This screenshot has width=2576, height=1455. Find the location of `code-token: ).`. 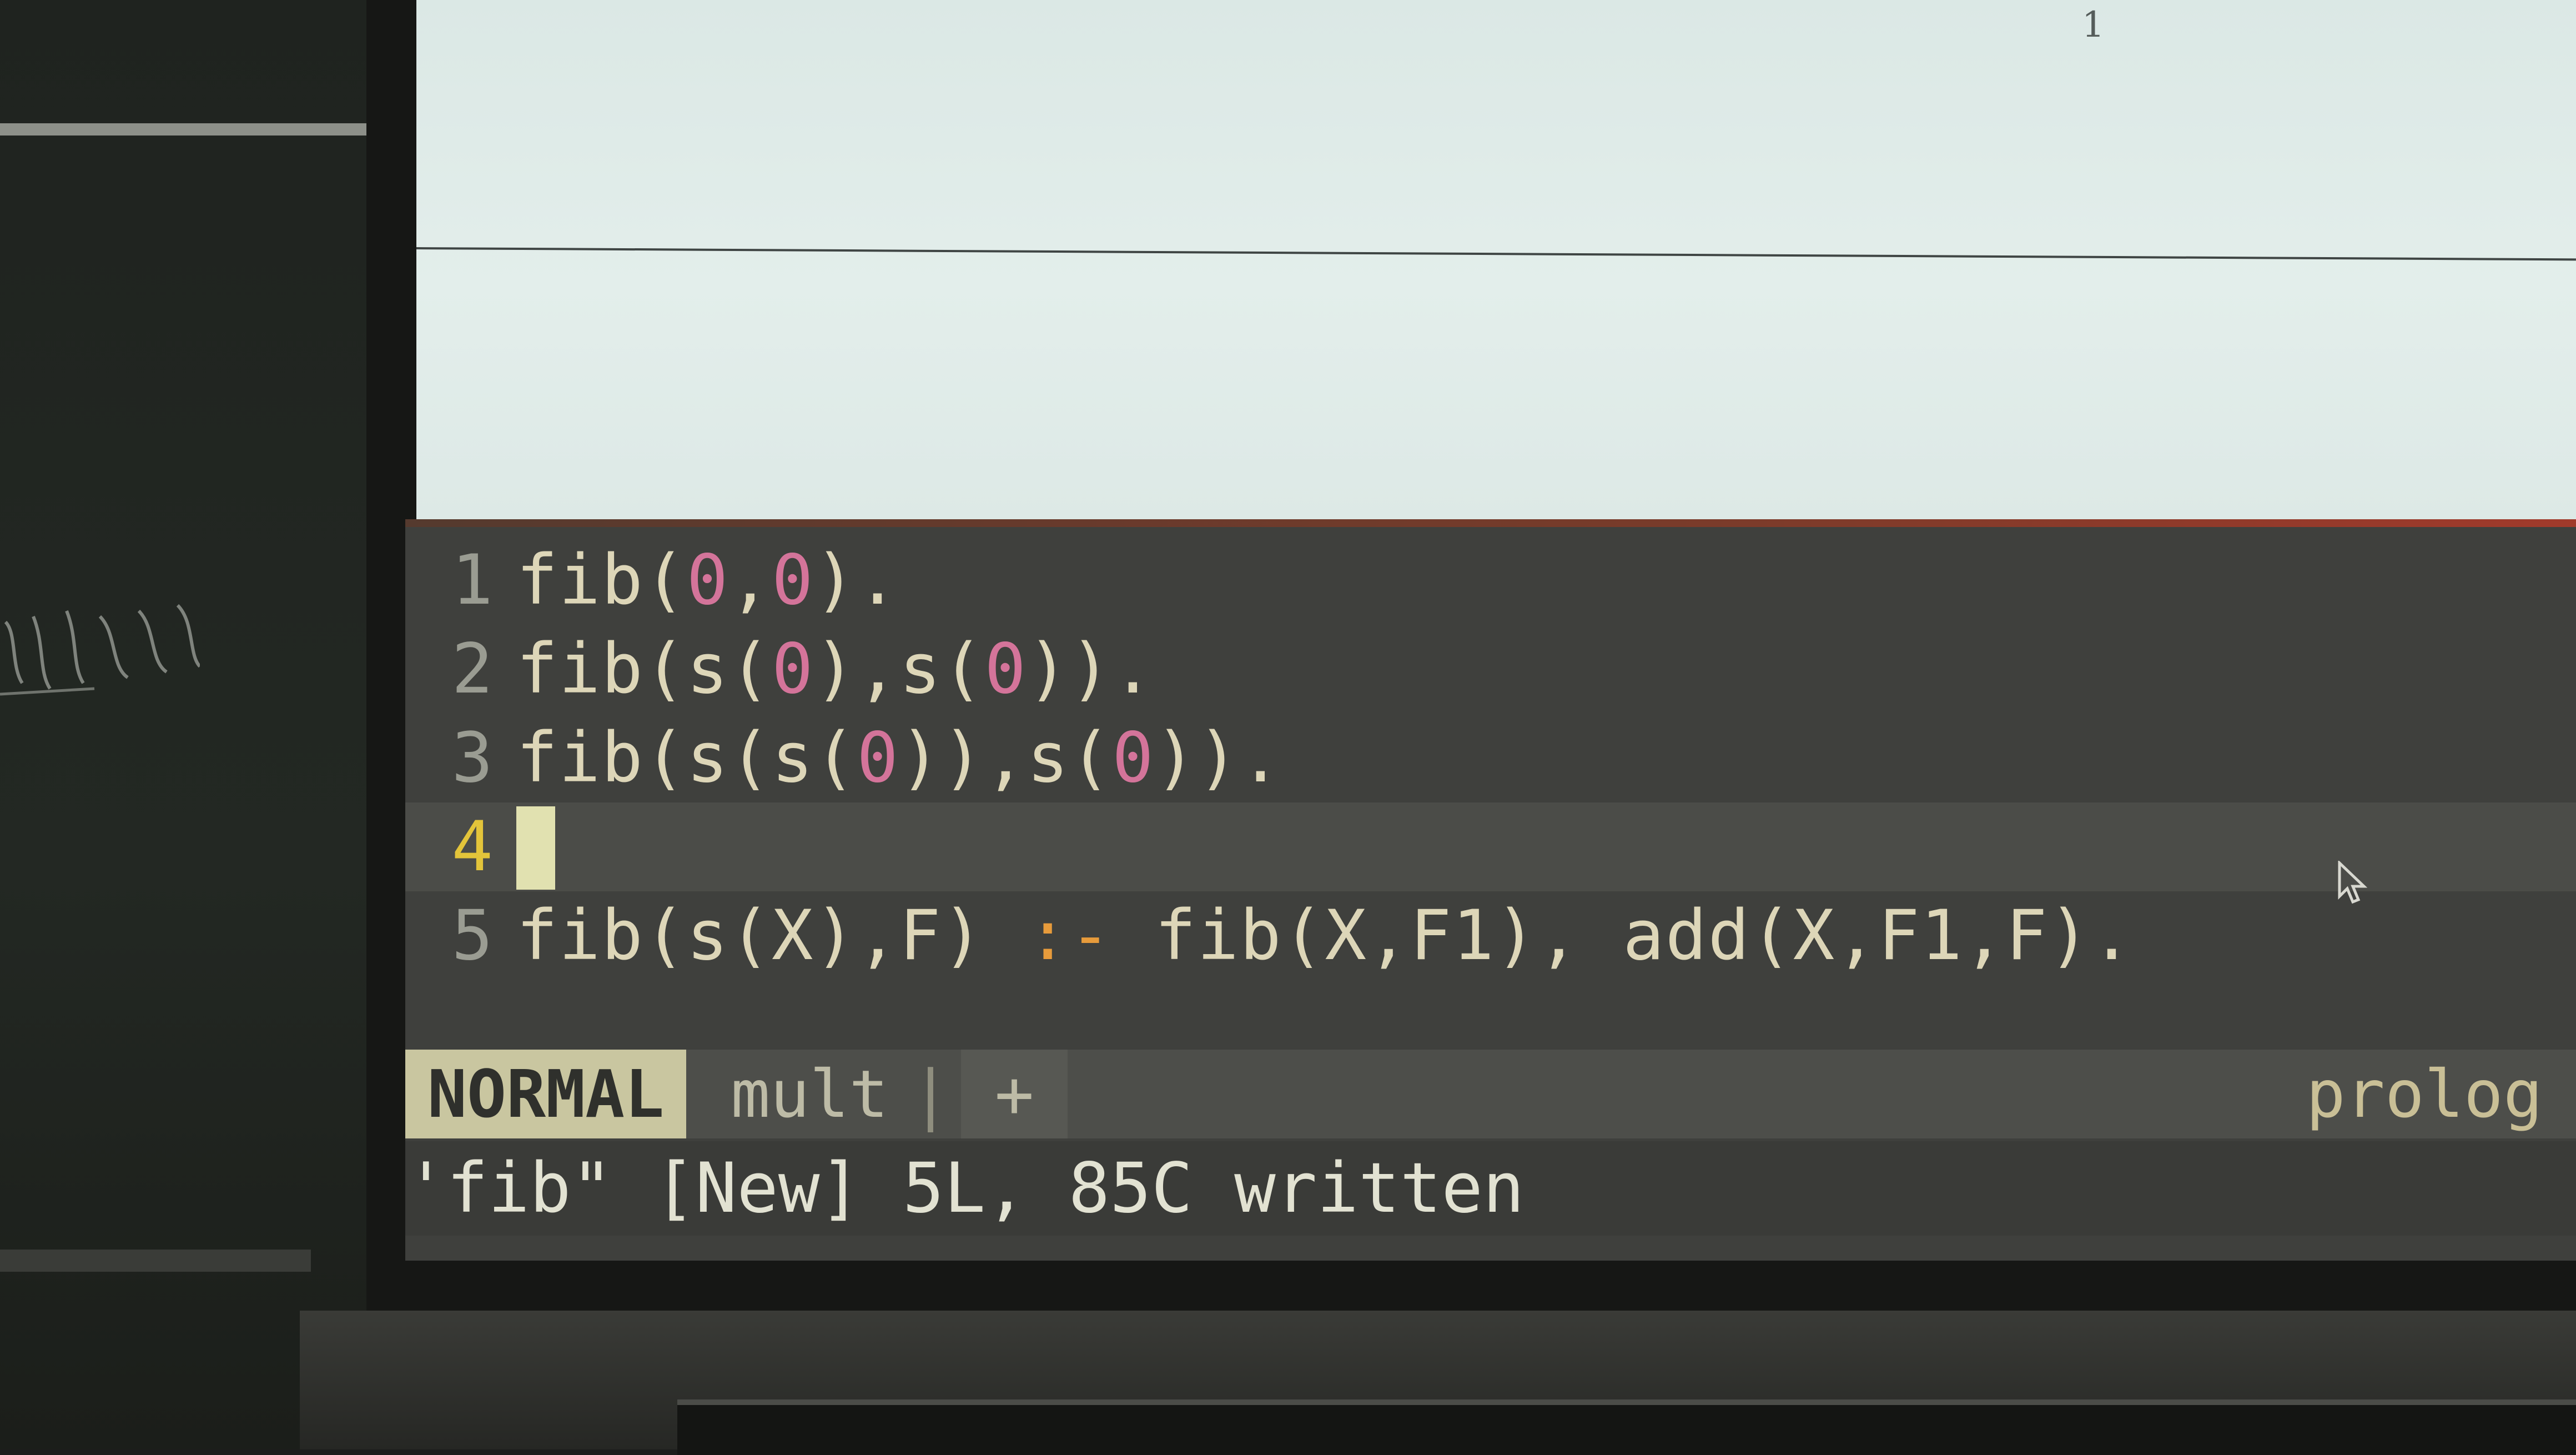

code-token: ). is located at coordinates (856, 580).